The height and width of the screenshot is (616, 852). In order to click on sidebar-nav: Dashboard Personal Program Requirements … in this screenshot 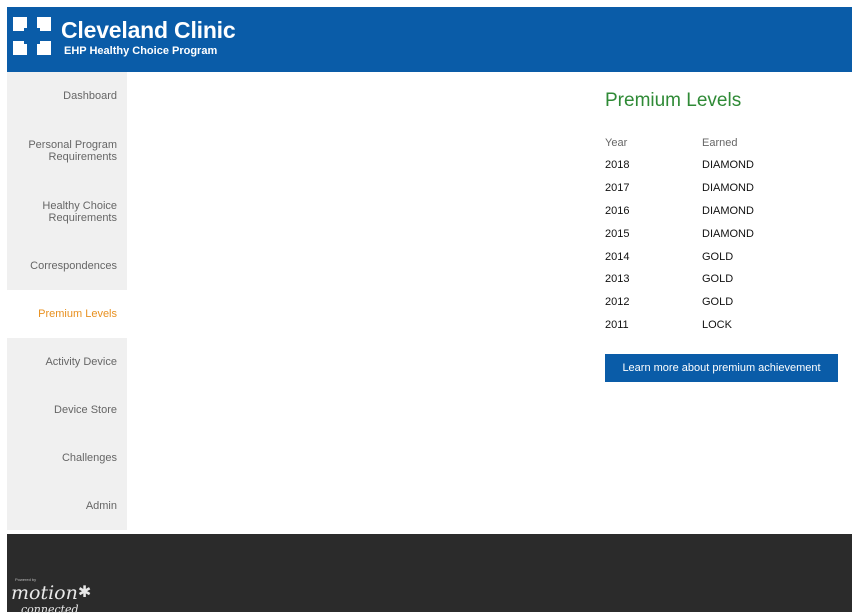, I will do `click(67, 301)`.